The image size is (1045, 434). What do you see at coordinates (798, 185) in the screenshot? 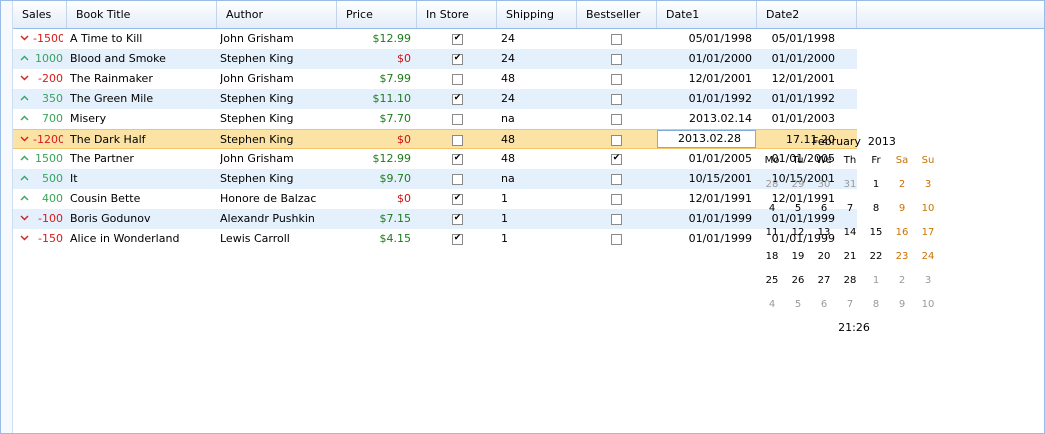
I see `calendar-day: 29` at bounding box center [798, 185].